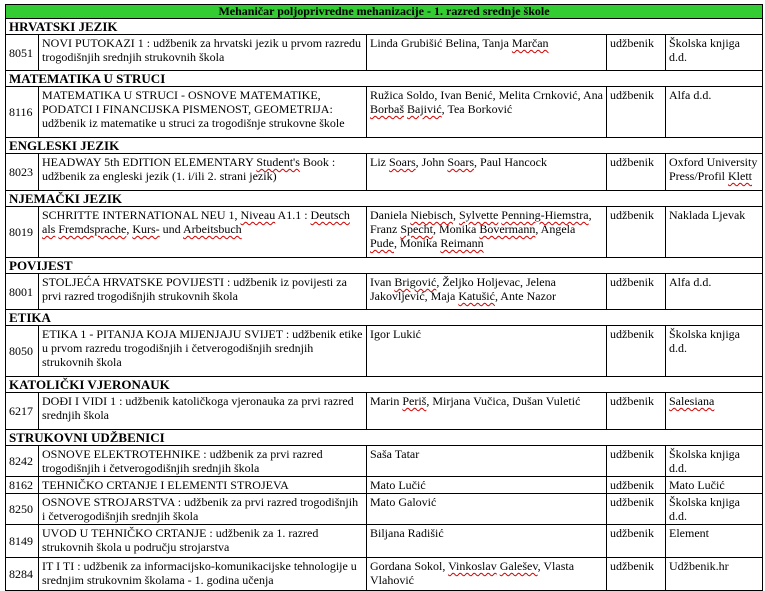  Describe the element at coordinates (486, 351) in the screenshot. I see `authors: Igor Lukić` at that location.